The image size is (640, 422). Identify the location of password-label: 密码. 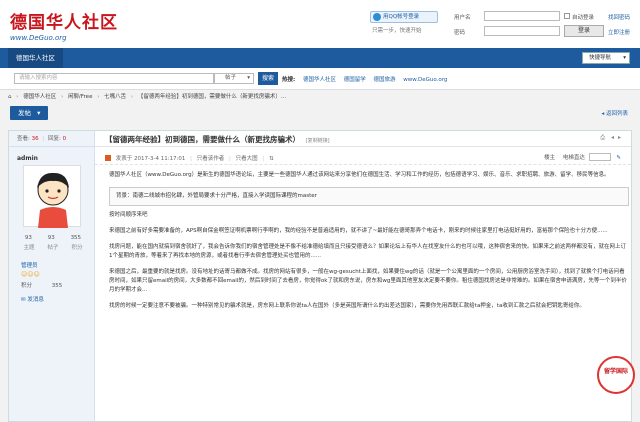
(460, 33).